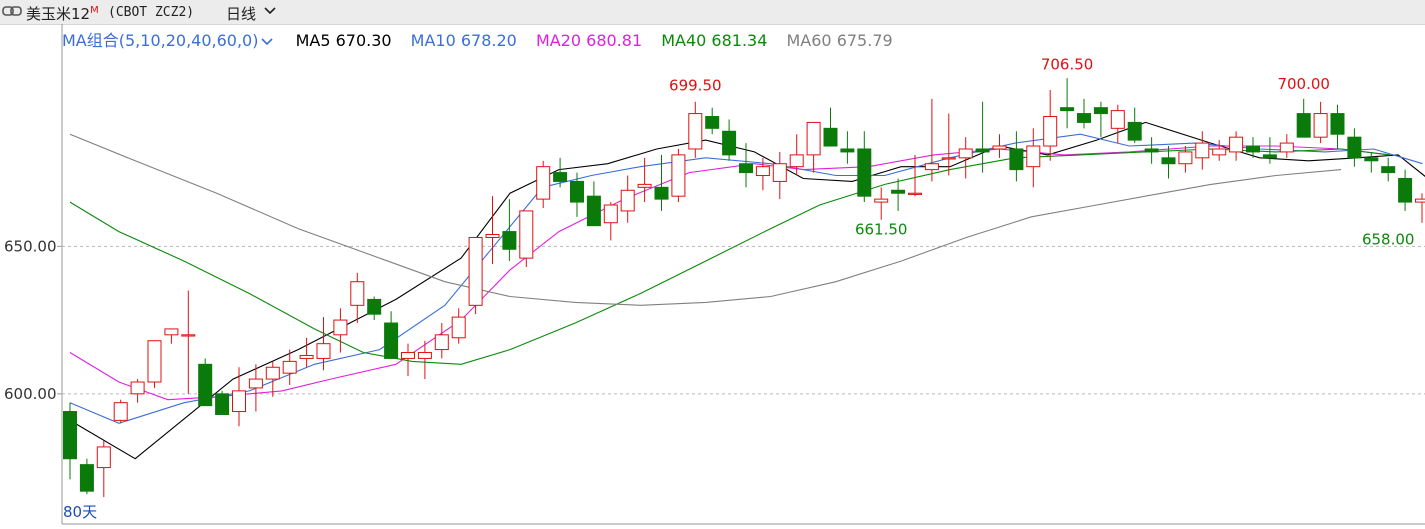 The height and width of the screenshot is (529, 1425). I want to click on price-annotation: 658.00, so click(1388, 240).